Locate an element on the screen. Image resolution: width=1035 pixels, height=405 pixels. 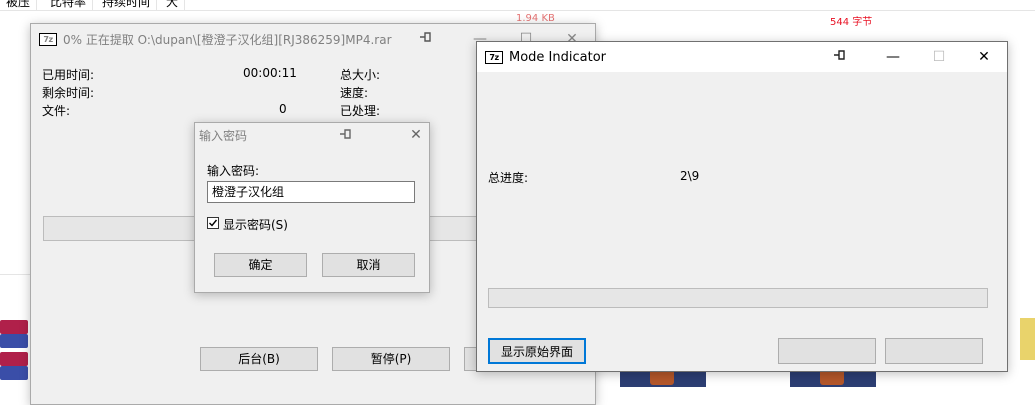
column-header: 大 is located at coordinates (173, 5).